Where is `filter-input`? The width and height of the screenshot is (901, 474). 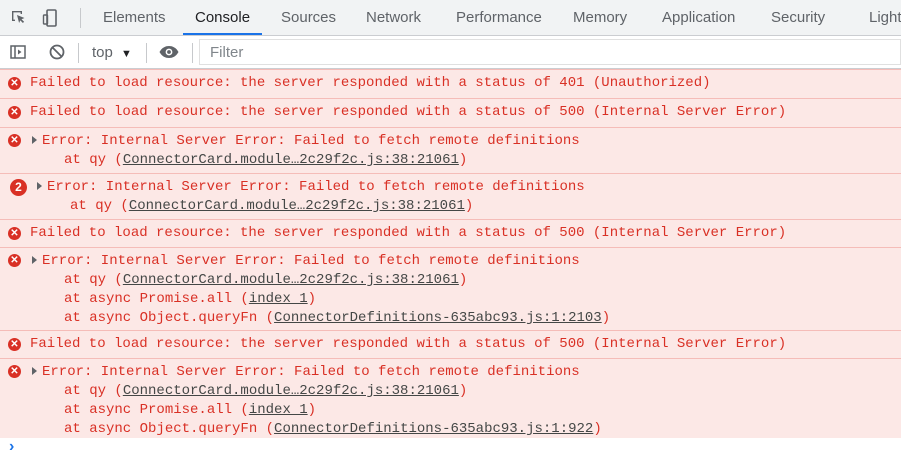
filter-input is located at coordinates (550, 52).